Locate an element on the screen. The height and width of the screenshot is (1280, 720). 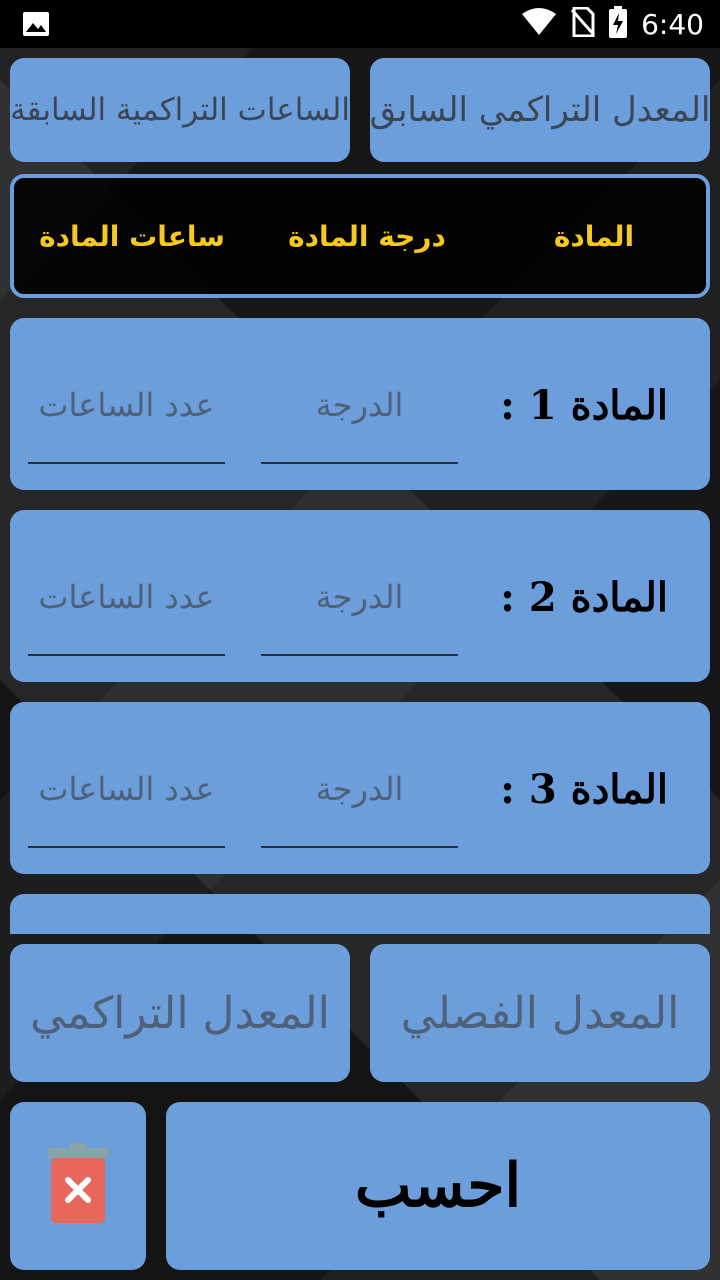
status-bar: 6:40 is located at coordinates (360, 24).